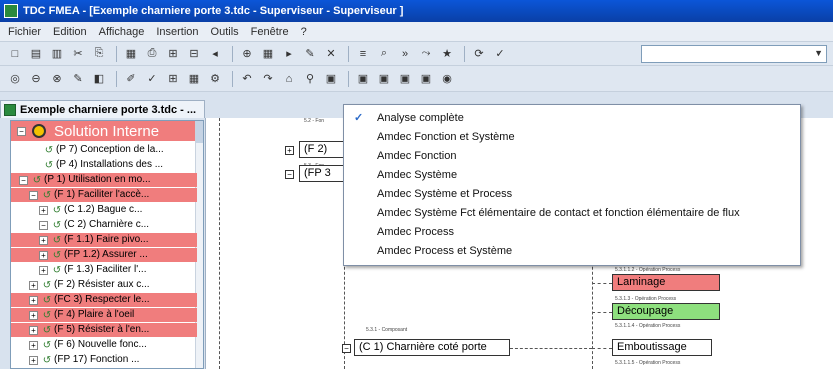 The image size is (833, 369). What do you see at coordinates (215, 79) in the screenshot?
I see `settings-icon: ⚙` at bounding box center [215, 79].